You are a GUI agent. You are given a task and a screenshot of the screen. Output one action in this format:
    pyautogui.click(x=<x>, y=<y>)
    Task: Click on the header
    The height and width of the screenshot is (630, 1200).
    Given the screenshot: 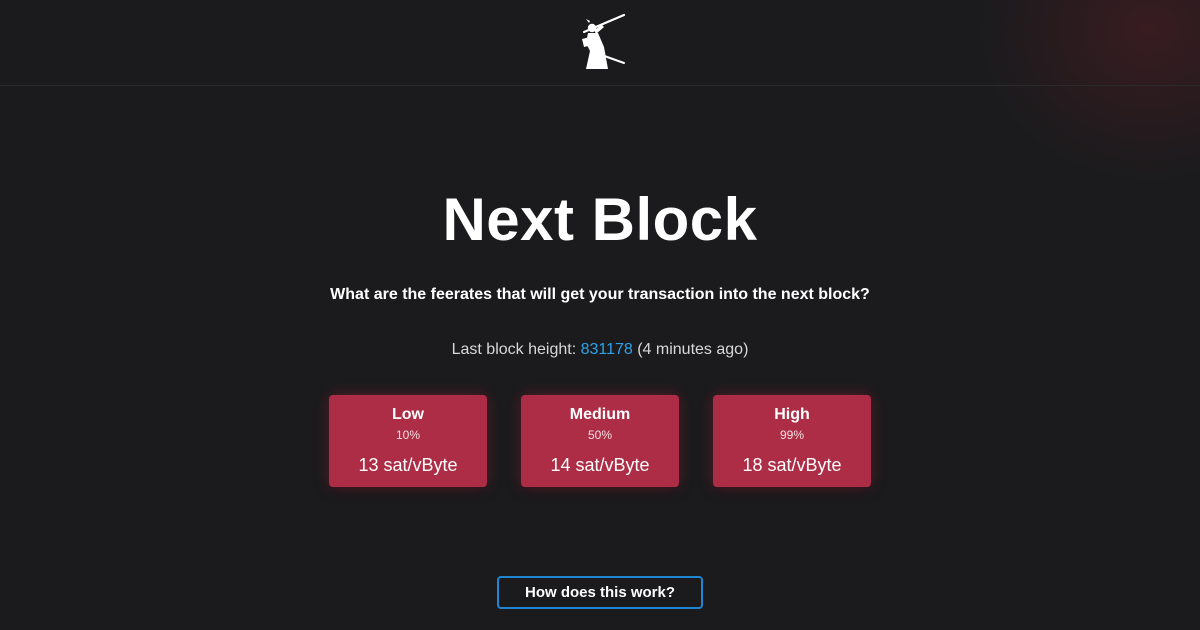 What is the action you would take?
    pyautogui.click(x=600, y=43)
    